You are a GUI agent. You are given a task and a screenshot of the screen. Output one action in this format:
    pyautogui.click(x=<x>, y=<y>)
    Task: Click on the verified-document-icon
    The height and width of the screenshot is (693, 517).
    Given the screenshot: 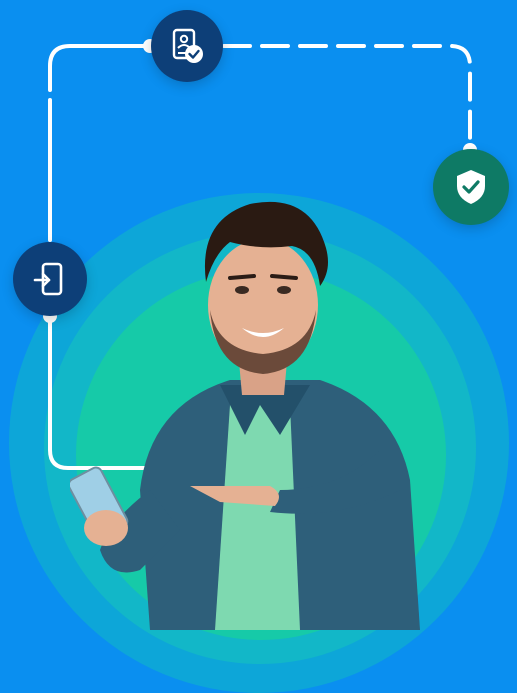 What is the action you would take?
    pyautogui.click(x=187, y=45)
    